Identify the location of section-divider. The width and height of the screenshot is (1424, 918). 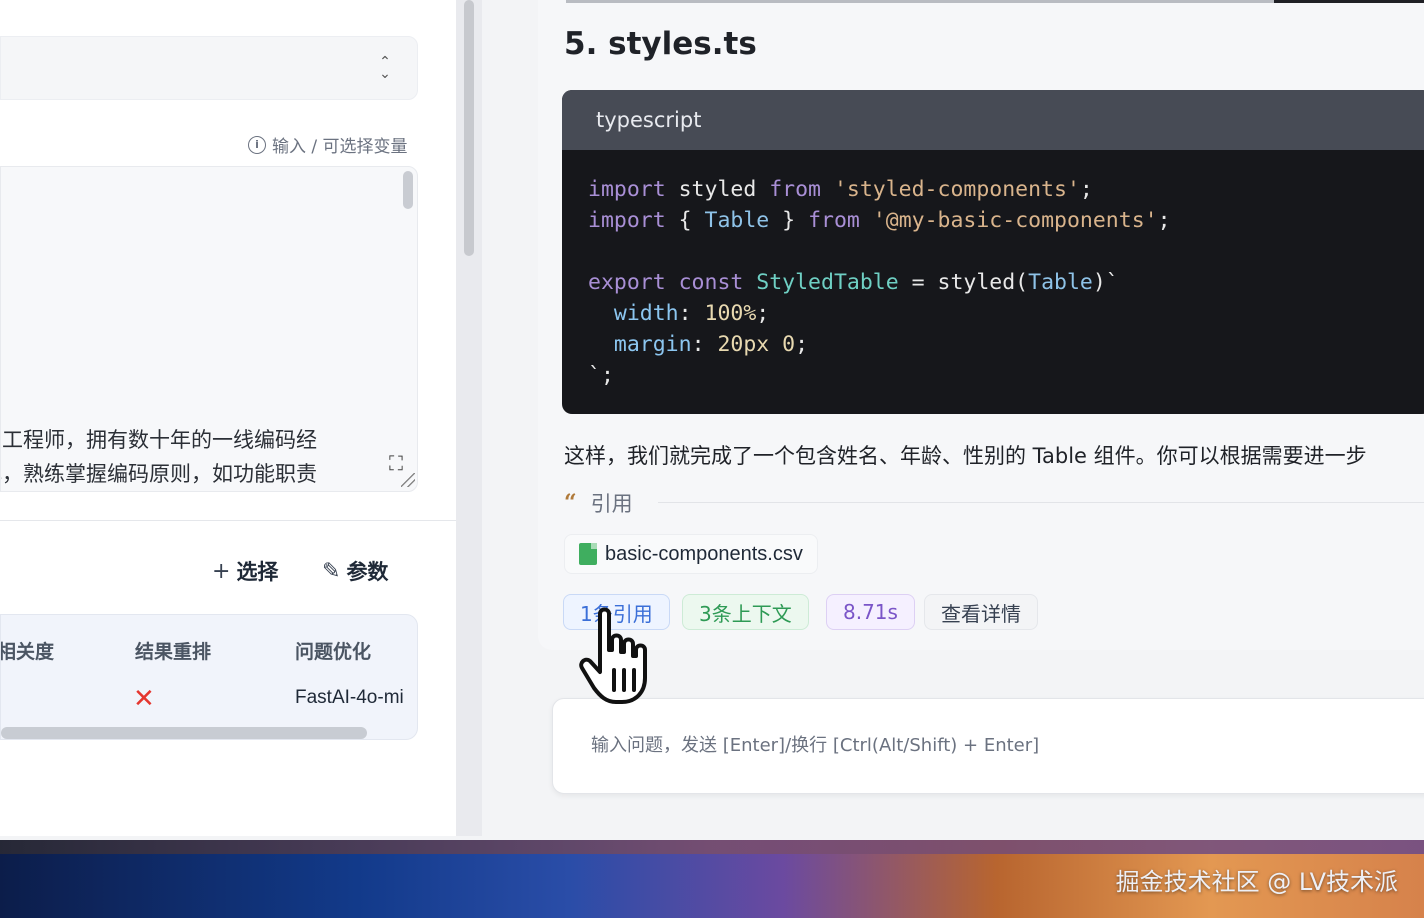
(228, 520).